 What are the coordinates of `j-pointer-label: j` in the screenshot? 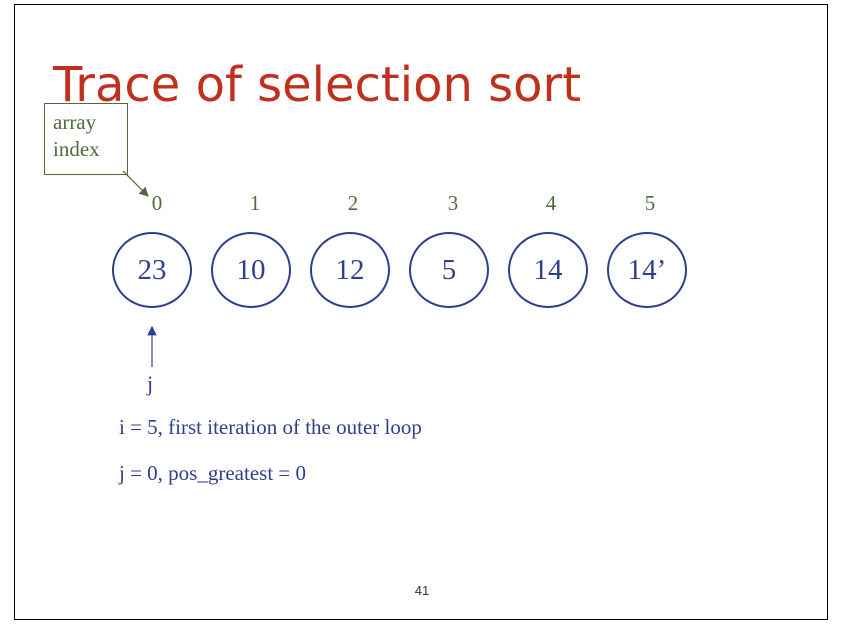 It's located at (150, 383).